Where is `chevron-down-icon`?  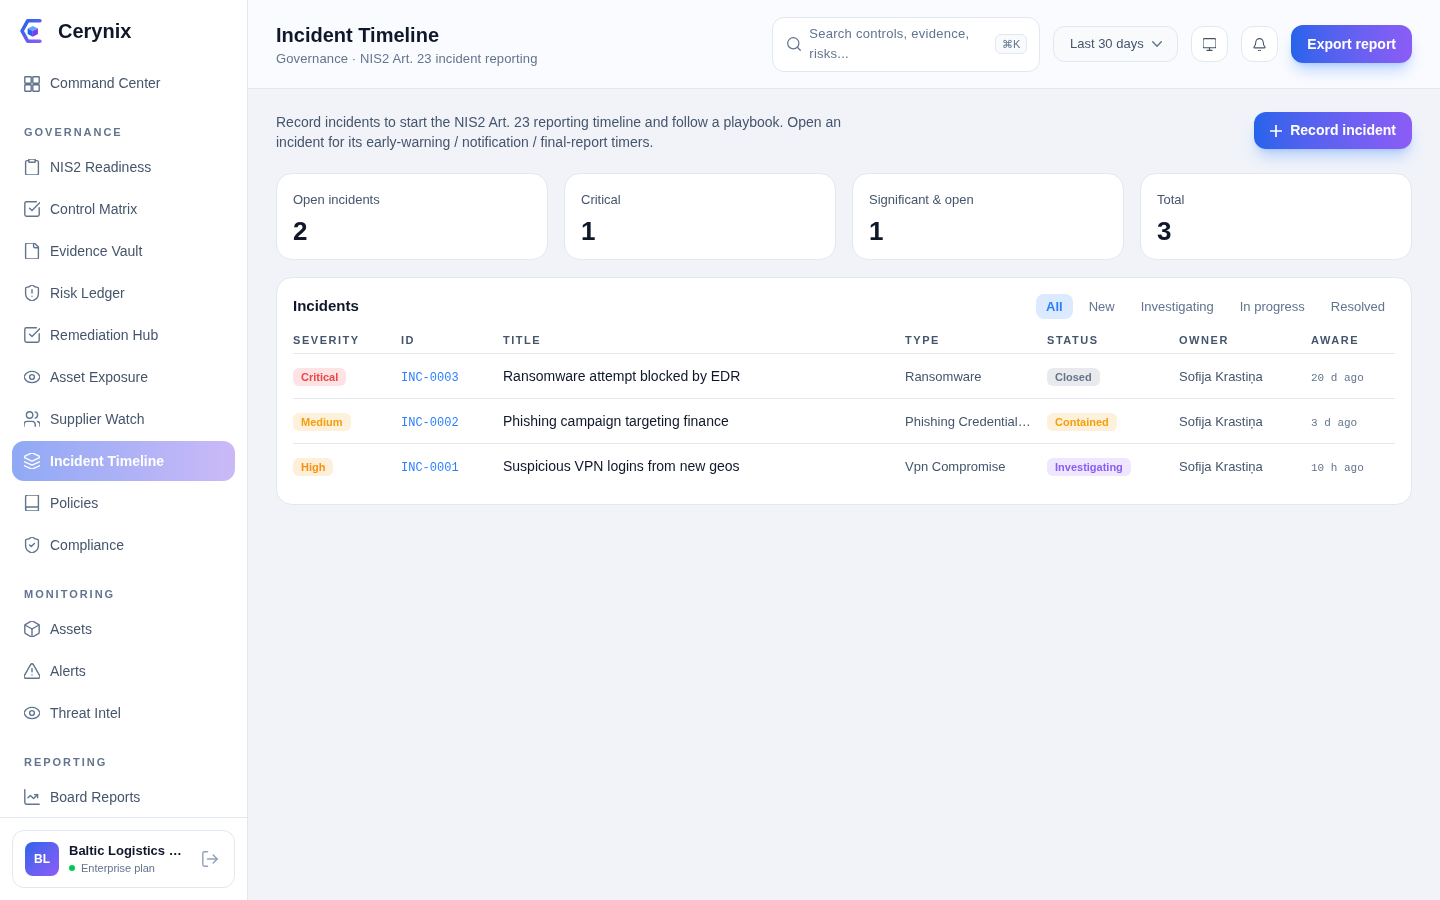
chevron-down-icon is located at coordinates (1156, 44).